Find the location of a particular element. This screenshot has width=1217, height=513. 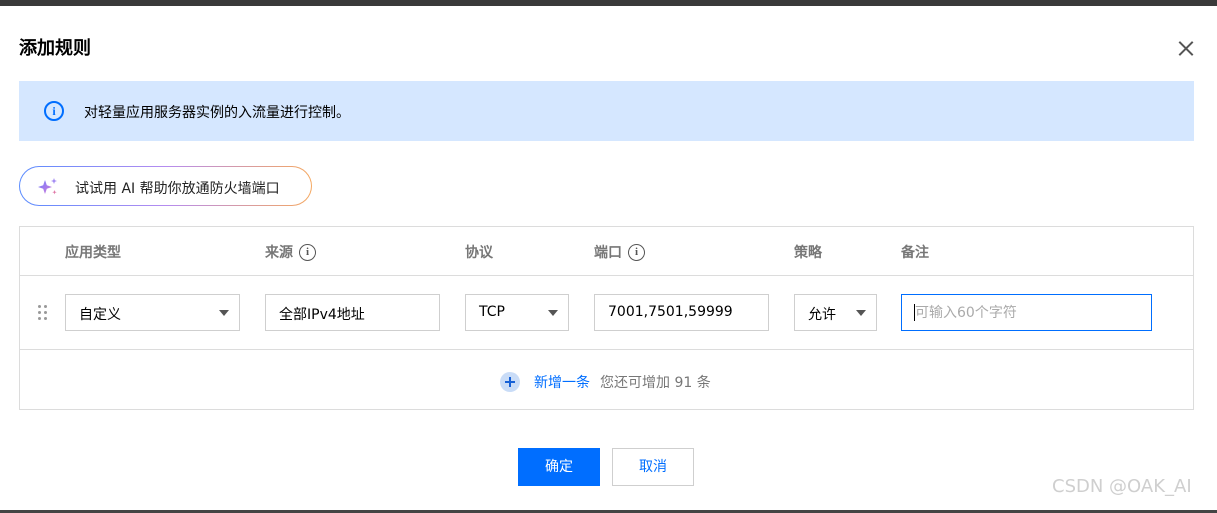

app-type-select: 自定义 is located at coordinates (152, 312).